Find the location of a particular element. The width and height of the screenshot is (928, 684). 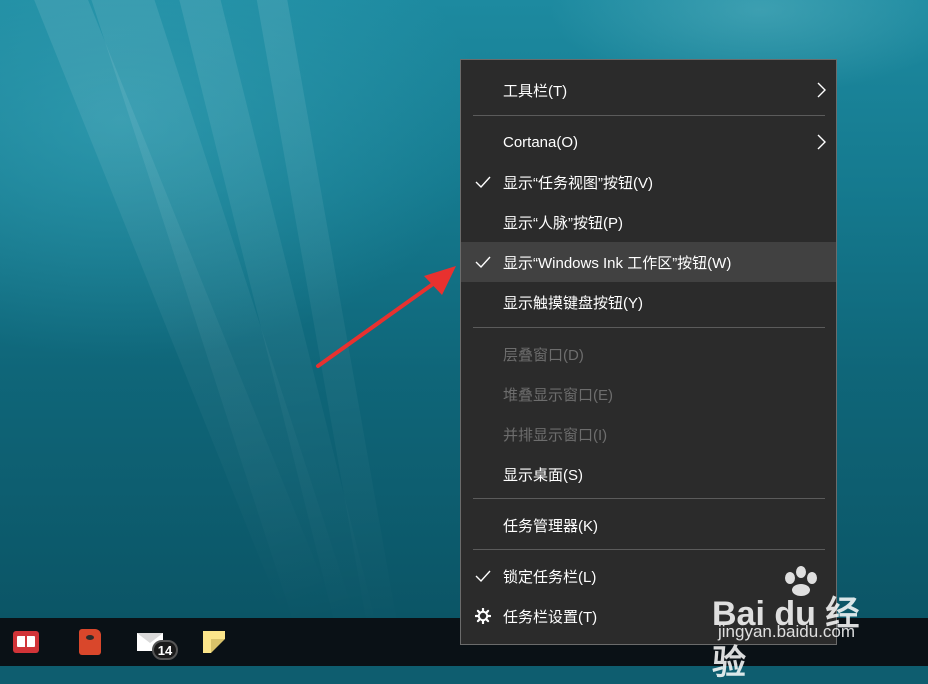

menu-item-label: 层叠窗口(D) is located at coordinates (543, 355).